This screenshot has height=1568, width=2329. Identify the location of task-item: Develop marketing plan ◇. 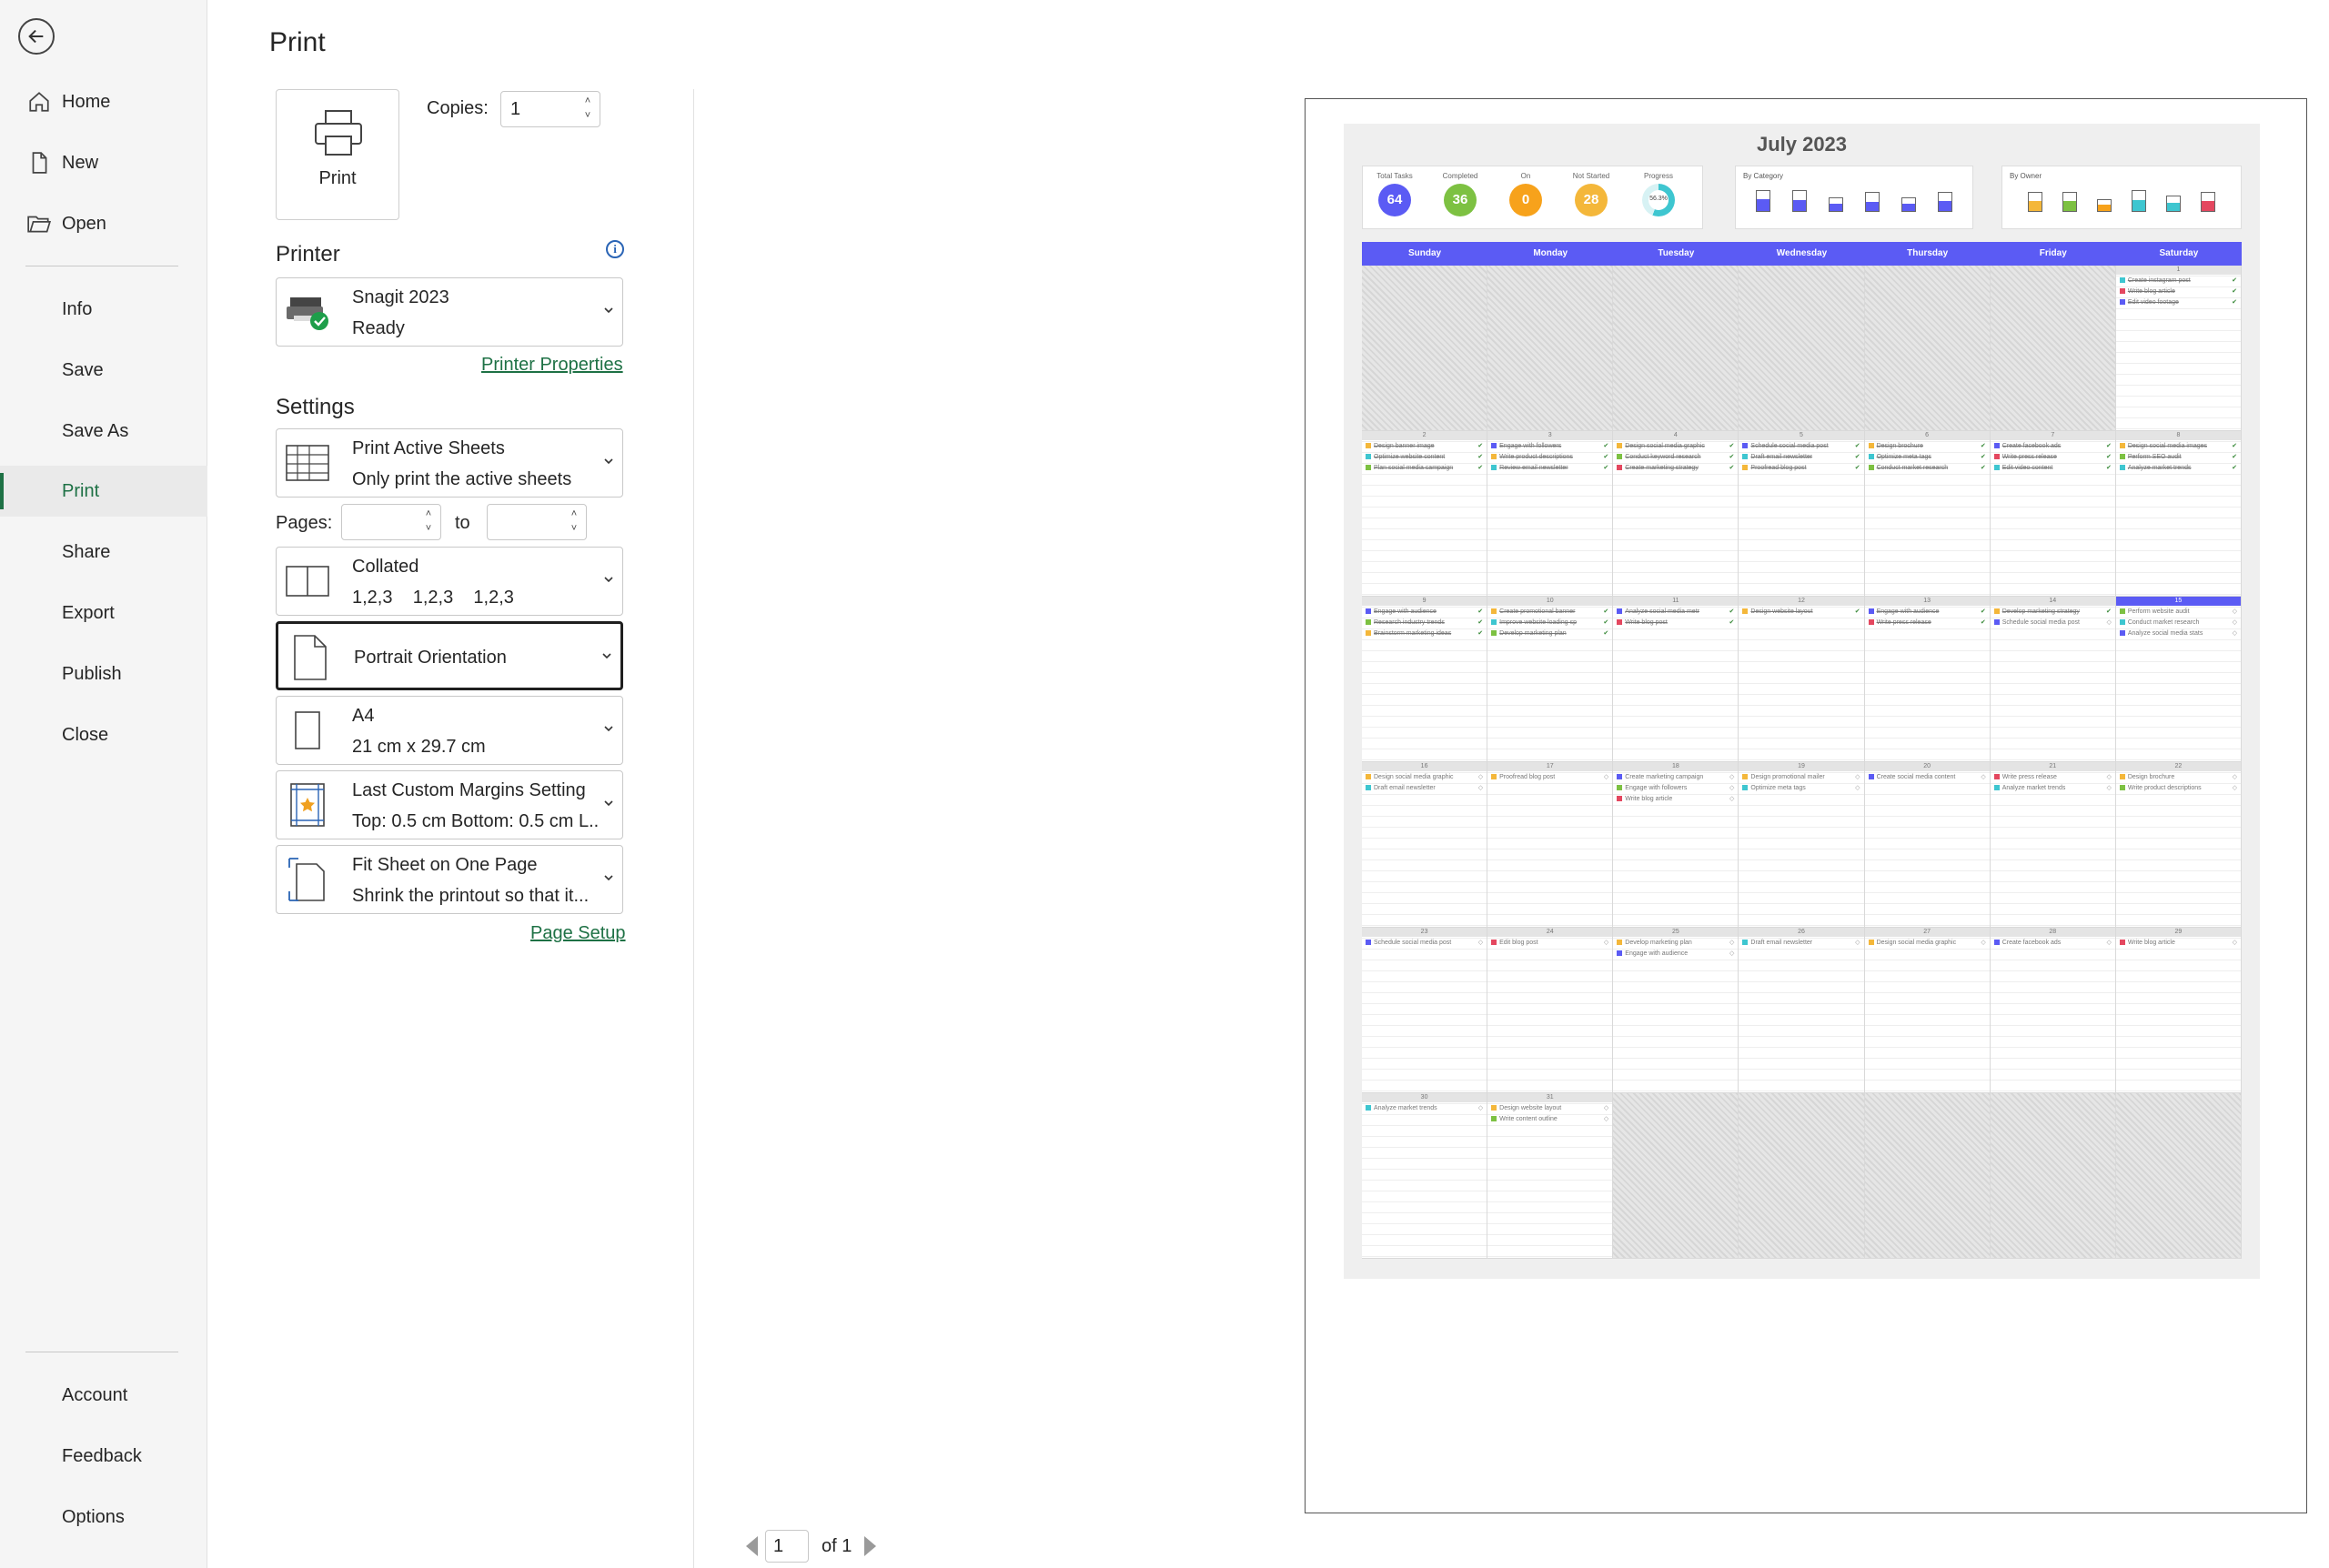
(1675, 942).